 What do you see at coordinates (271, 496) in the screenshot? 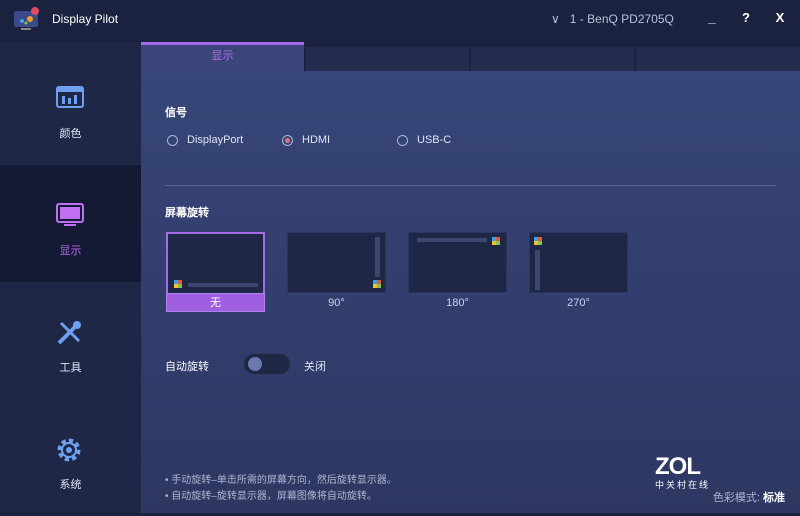
I see `note-auto: • 自动旋转–旋转显示器，屏幕图像将自动旋转。` at bounding box center [271, 496].